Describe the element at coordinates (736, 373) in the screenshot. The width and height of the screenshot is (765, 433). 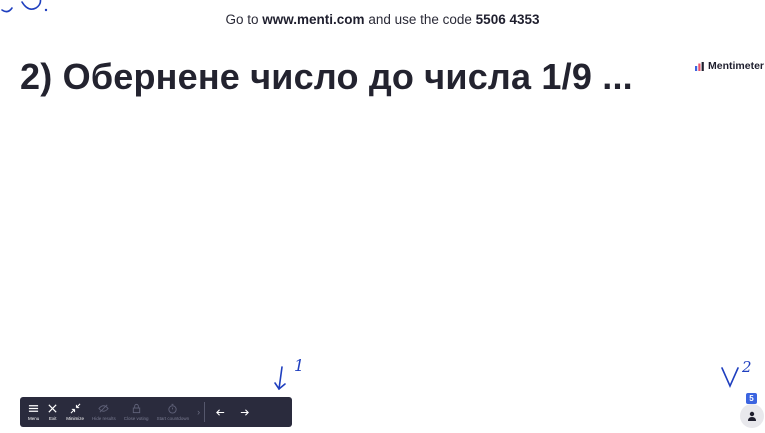
I see `handwritten-check-annotation: 2` at that location.